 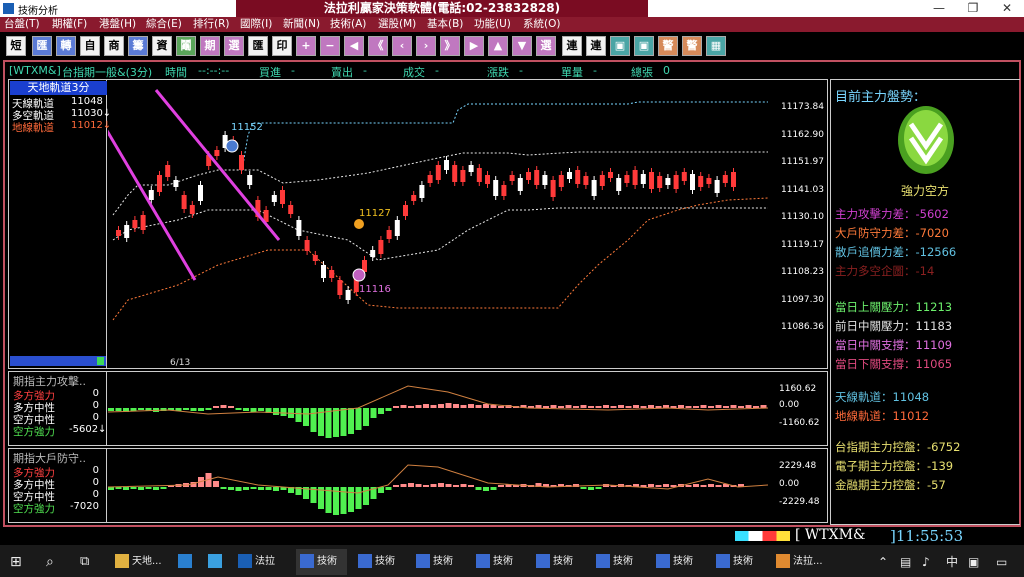 I want to click on toolbar-button: ›, so click(x=426, y=46).